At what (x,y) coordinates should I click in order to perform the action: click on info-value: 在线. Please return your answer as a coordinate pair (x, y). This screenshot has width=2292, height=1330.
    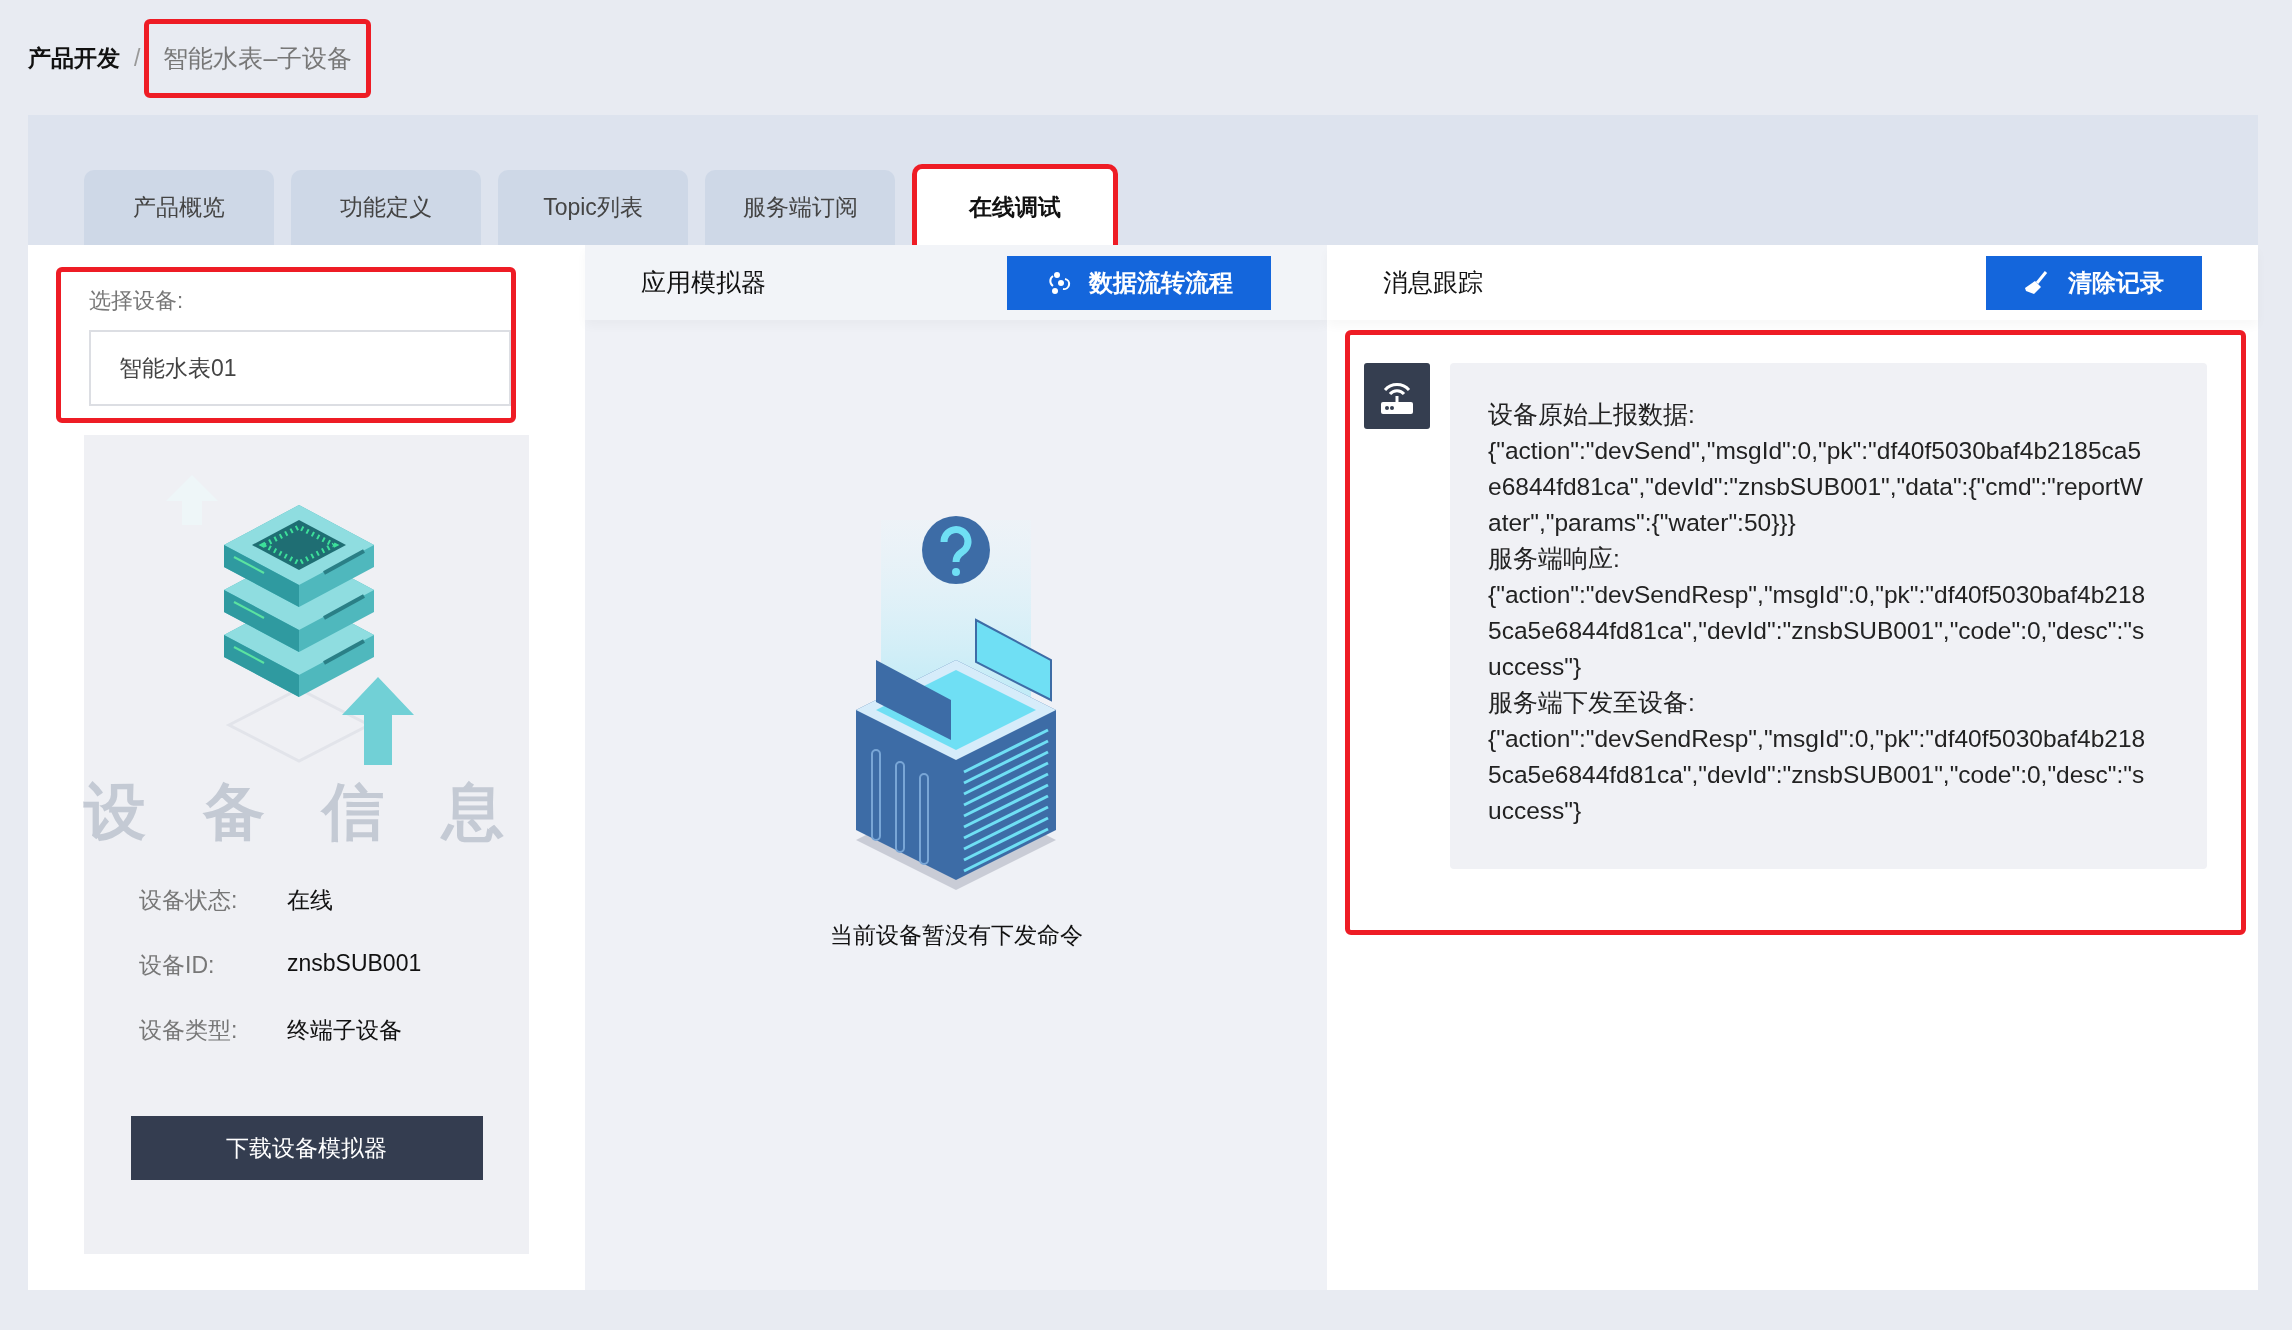
    Looking at the image, I should click on (310, 900).